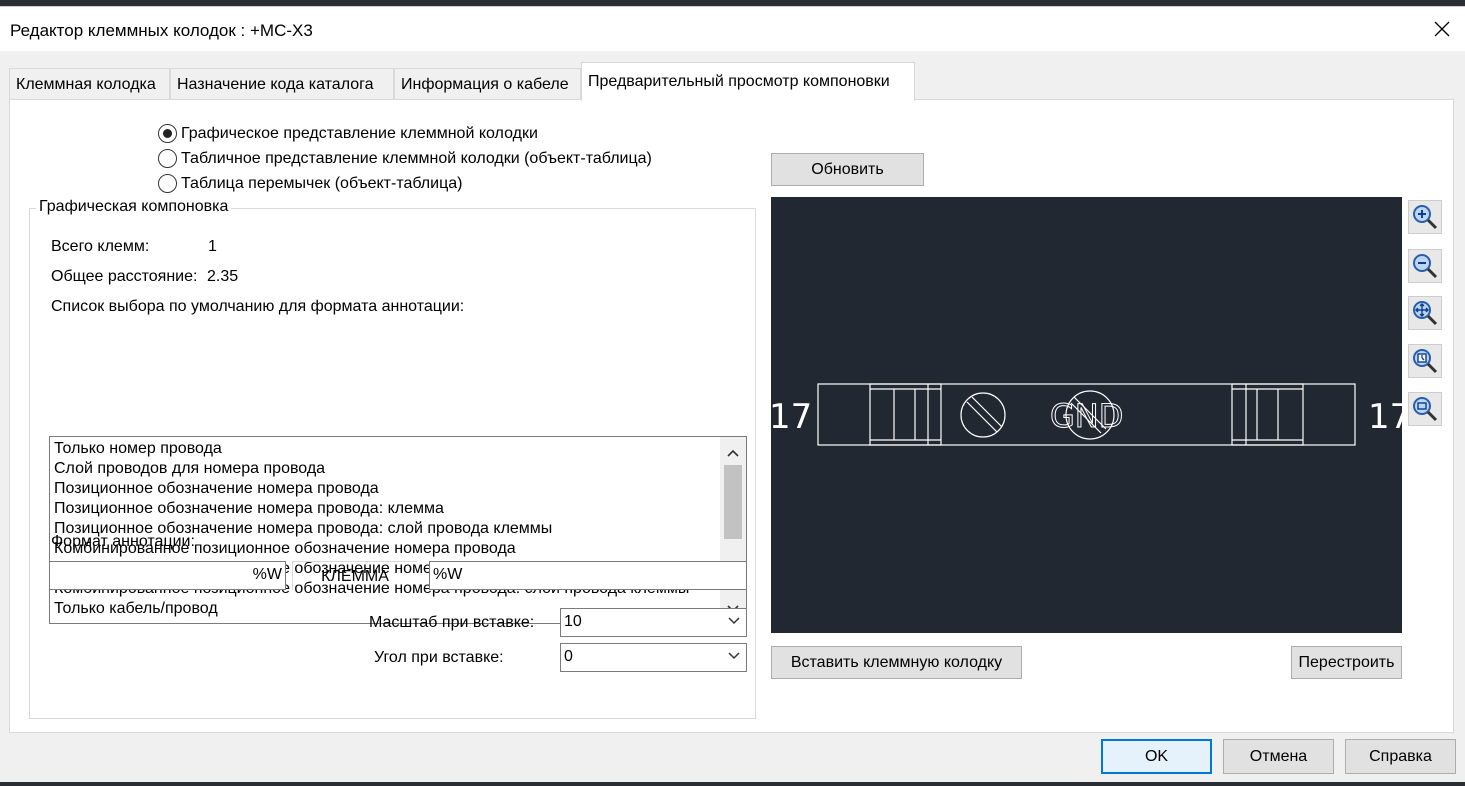 This screenshot has height=786, width=1465. Describe the element at coordinates (167, 133) in the screenshot. I see `radio-button-selected` at that location.